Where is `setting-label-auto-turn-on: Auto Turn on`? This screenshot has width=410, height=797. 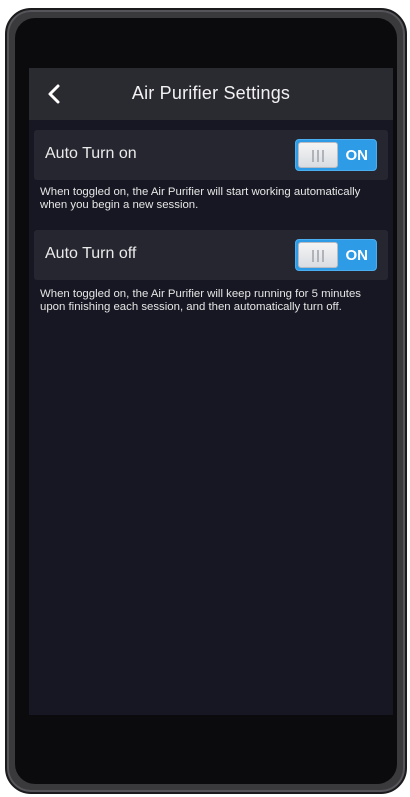 setting-label-auto-turn-on: Auto Turn on is located at coordinates (91, 153).